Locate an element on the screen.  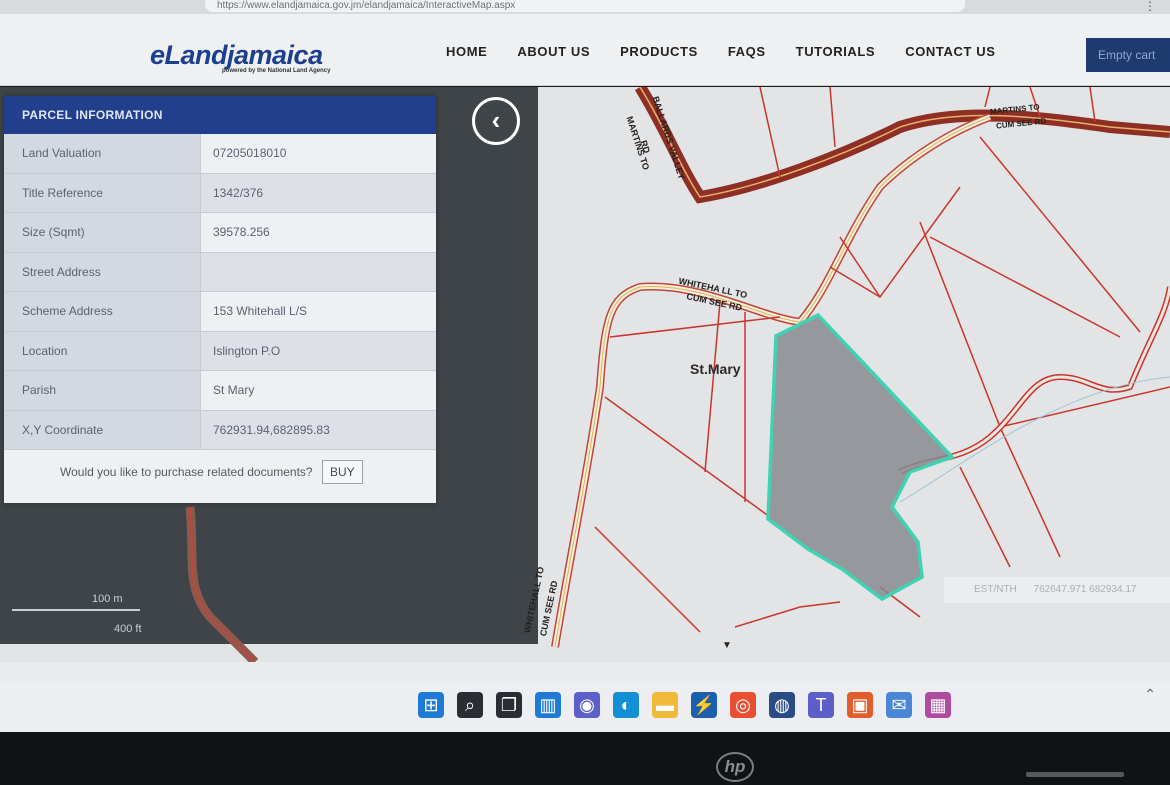
browser-menu-icon: ⋮ is located at coordinates (1150, 6).